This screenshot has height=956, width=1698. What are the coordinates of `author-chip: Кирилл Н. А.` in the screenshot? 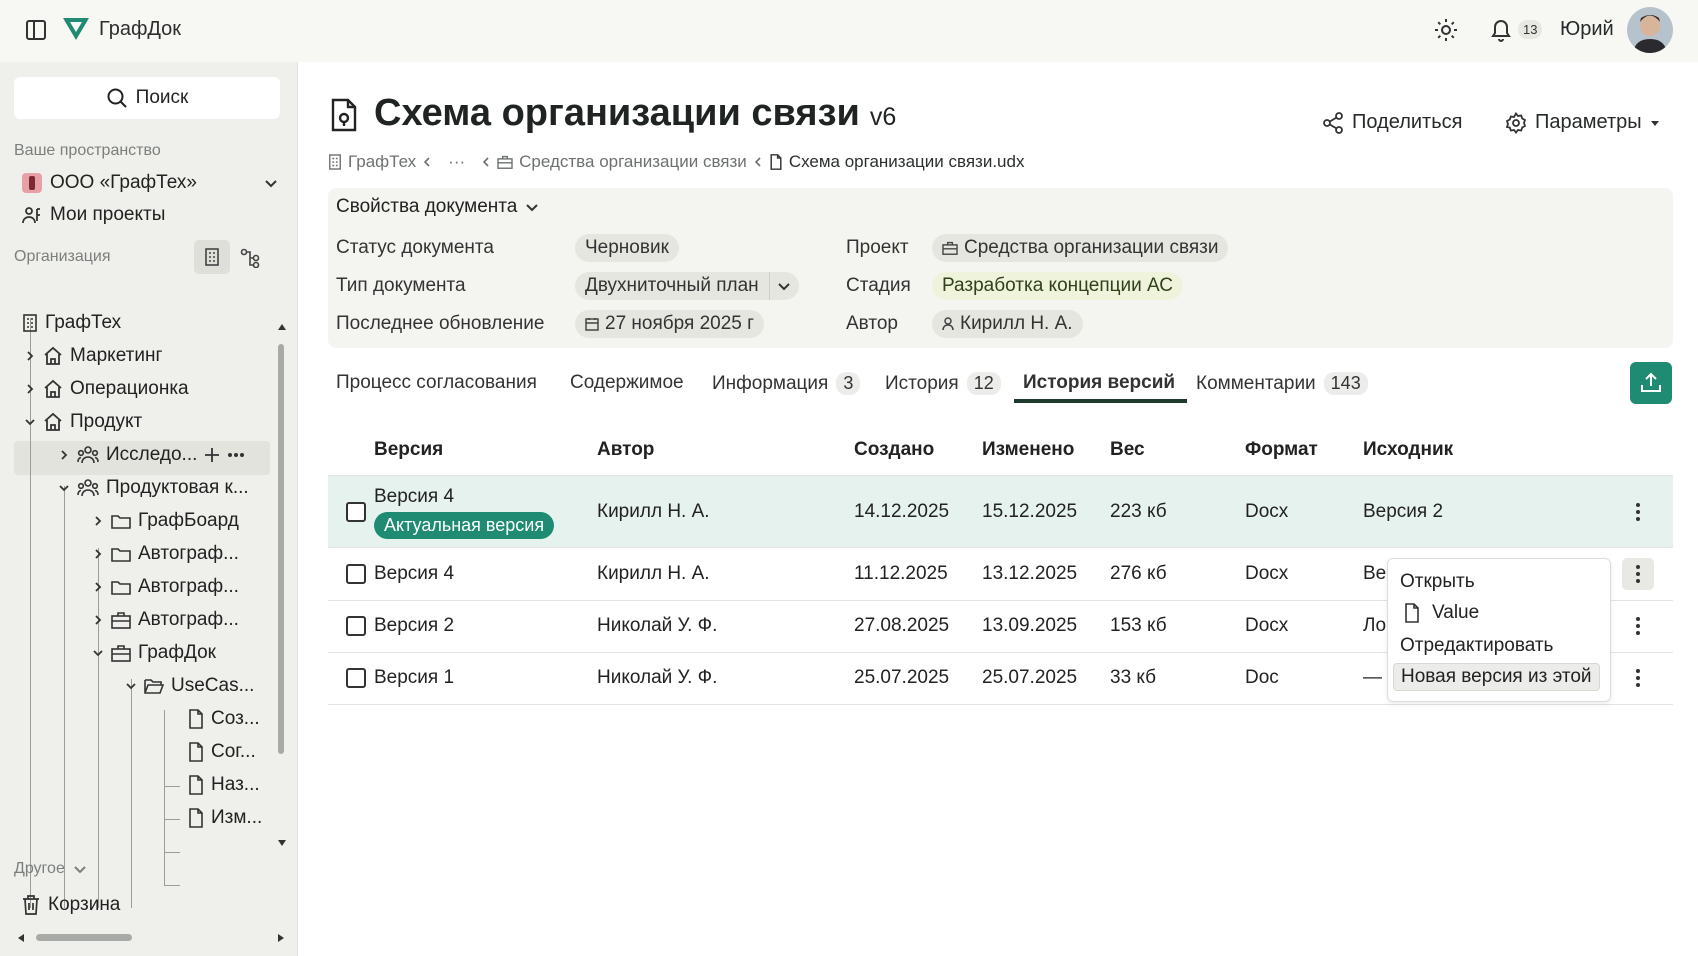 It's located at (1007, 324).